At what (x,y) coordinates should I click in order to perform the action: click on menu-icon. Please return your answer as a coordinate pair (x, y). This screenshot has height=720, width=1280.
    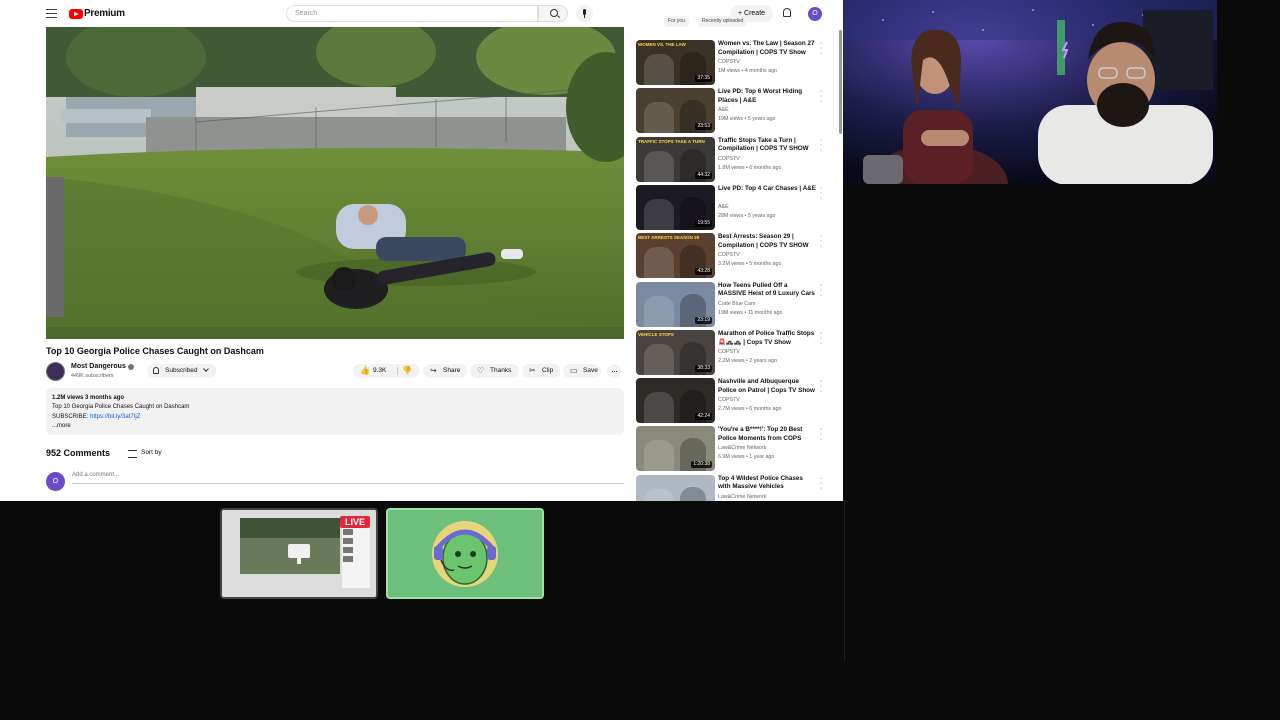
    Looking at the image, I should click on (51, 13).